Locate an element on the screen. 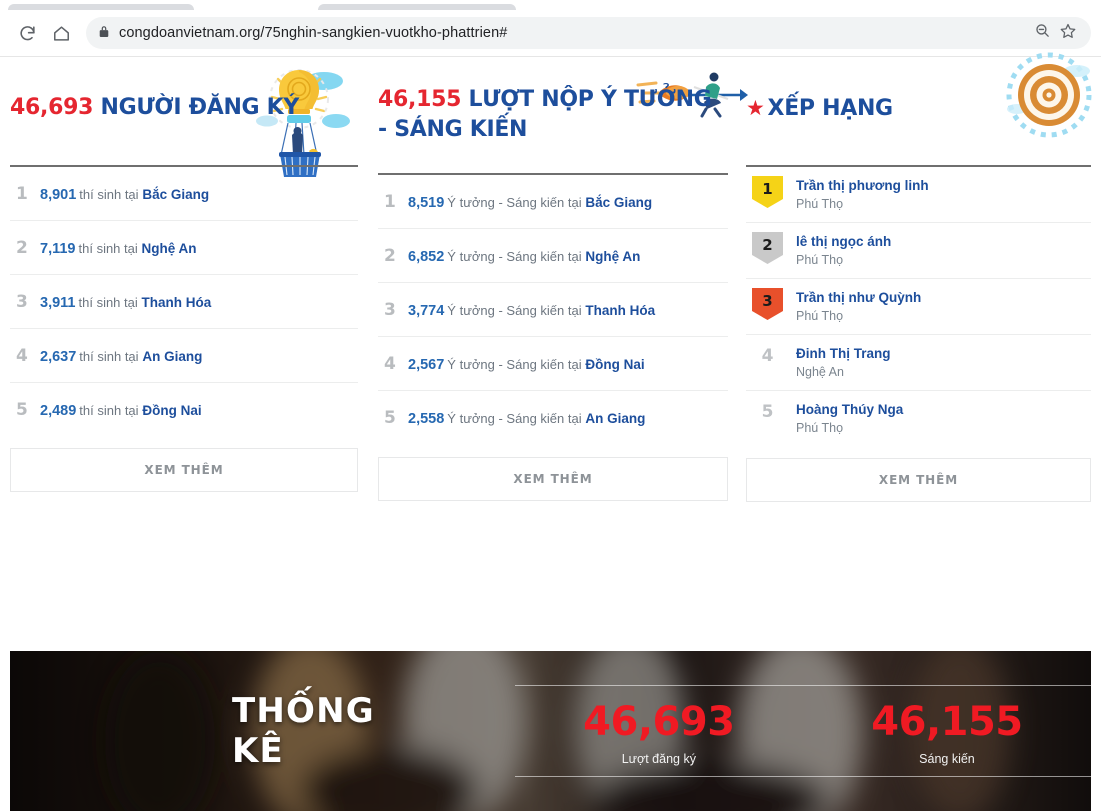 Image resolution: width=1101 pixels, height=811 pixels. item-province: Đồng Nai is located at coordinates (172, 410).